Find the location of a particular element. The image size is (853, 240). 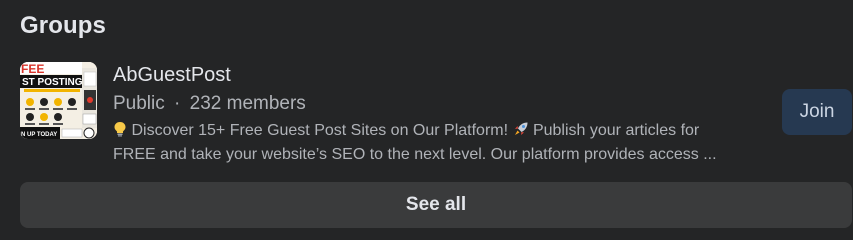

rocket-icon is located at coordinates (521, 132).